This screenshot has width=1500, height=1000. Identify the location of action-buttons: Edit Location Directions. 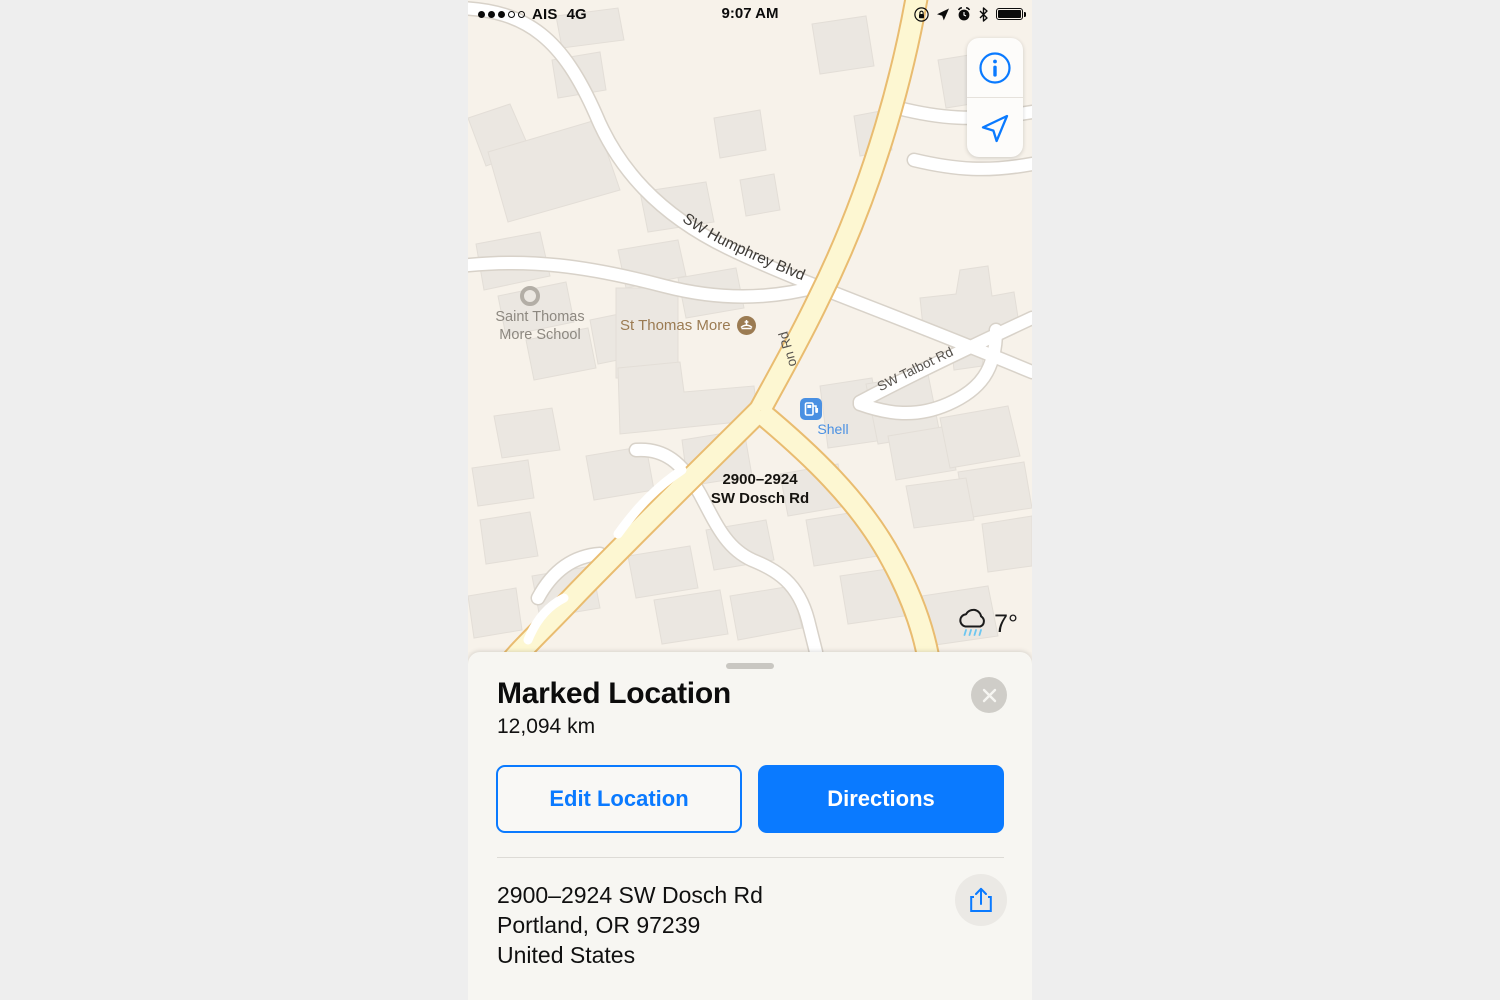
(750, 799).